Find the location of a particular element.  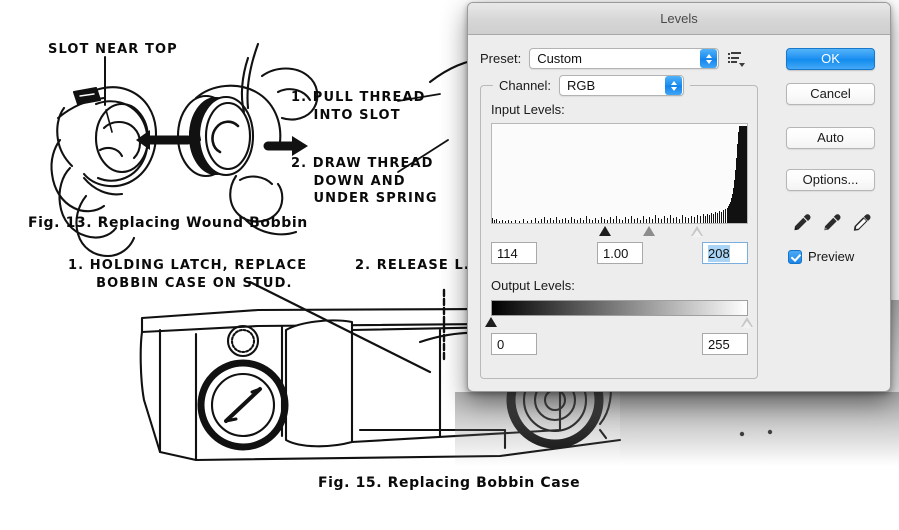

histogram-plot is located at coordinates (619, 173).